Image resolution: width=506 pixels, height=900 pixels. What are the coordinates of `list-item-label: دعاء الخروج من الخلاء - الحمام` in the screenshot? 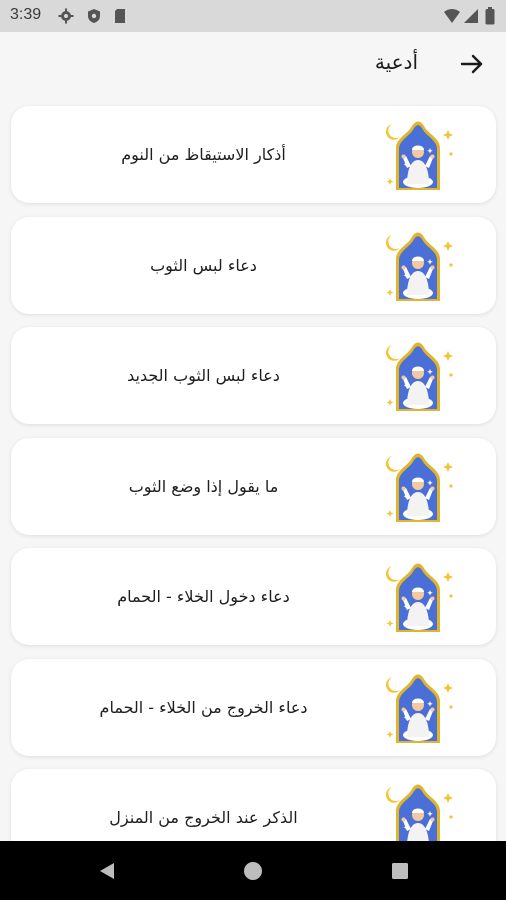 It's located at (203, 707).